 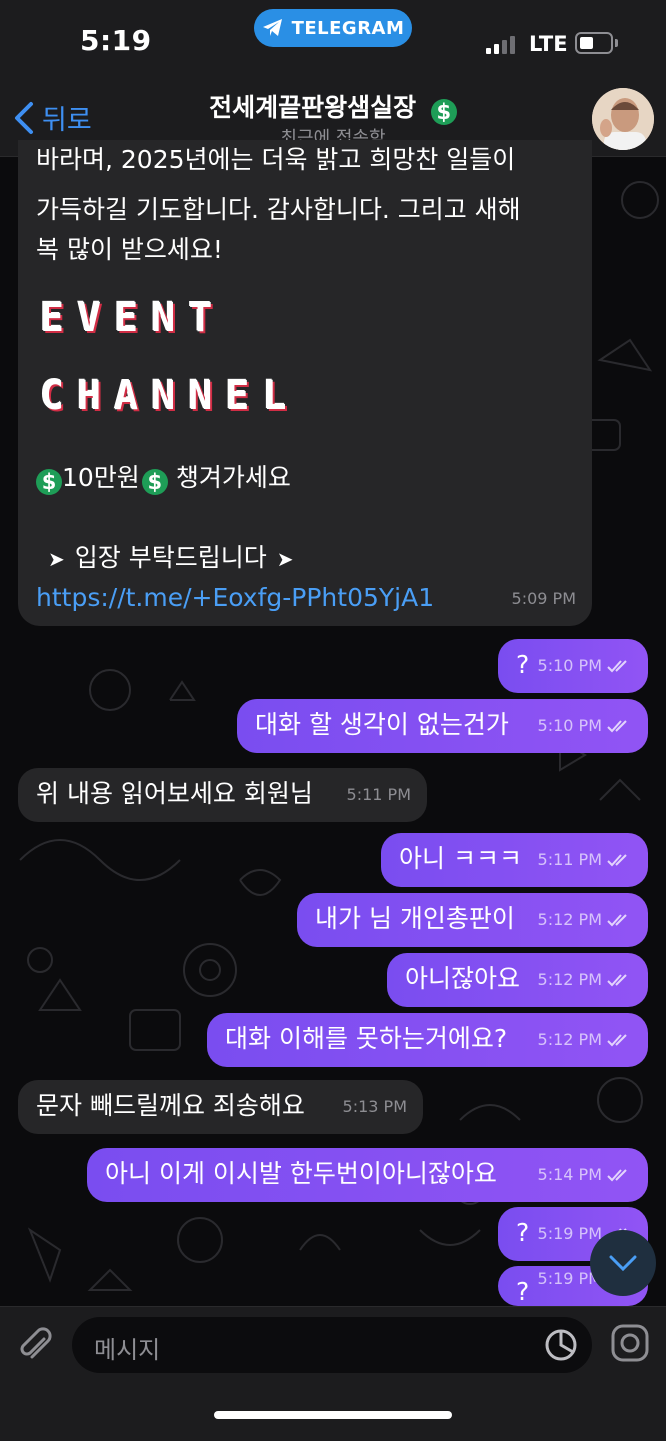 I want to click on incoming-message: 위 내용 읽어보세요 회원님 5:11 PM, so click(x=222, y=795).